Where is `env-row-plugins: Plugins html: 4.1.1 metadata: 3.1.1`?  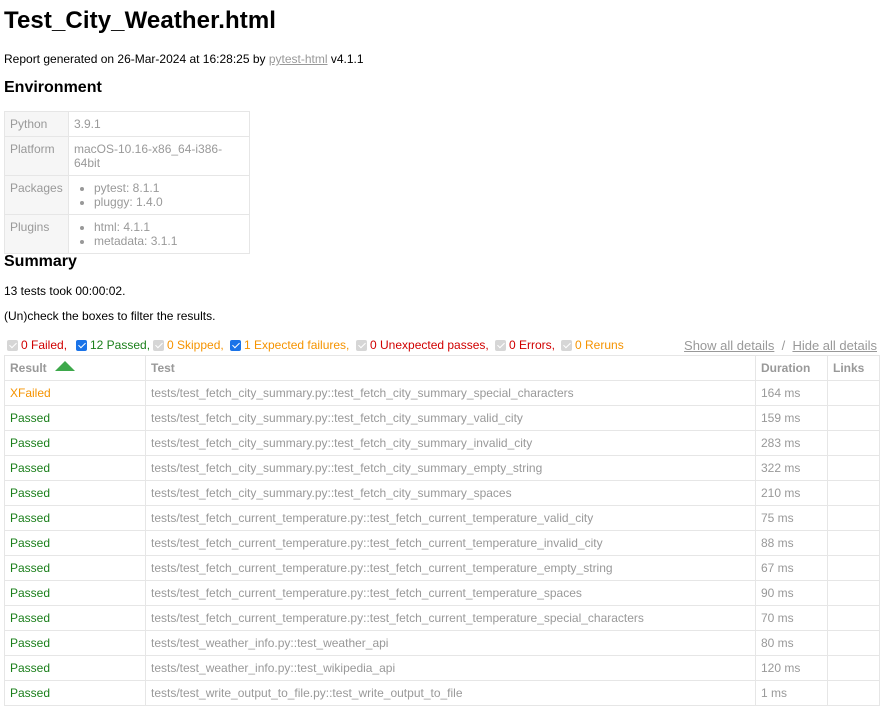 env-row-plugins: Plugins html: 4.1.1 metadata: 3.1.1 is located at coordinates (127, 234).